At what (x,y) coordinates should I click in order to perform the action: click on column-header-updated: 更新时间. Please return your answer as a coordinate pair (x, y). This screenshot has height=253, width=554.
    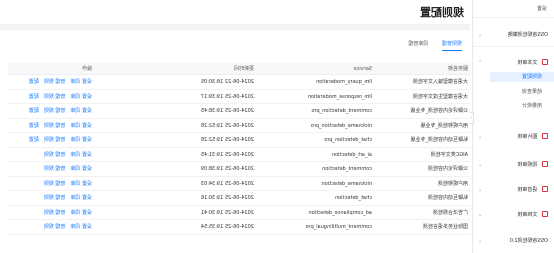
    Looking at the image, I should click on (243, 69).